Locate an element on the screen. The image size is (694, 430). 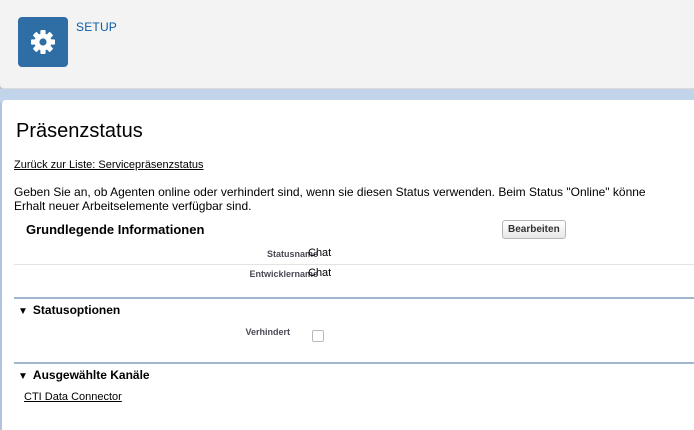
page-title: Präsenzstatus is located at coordinates (79, 131).